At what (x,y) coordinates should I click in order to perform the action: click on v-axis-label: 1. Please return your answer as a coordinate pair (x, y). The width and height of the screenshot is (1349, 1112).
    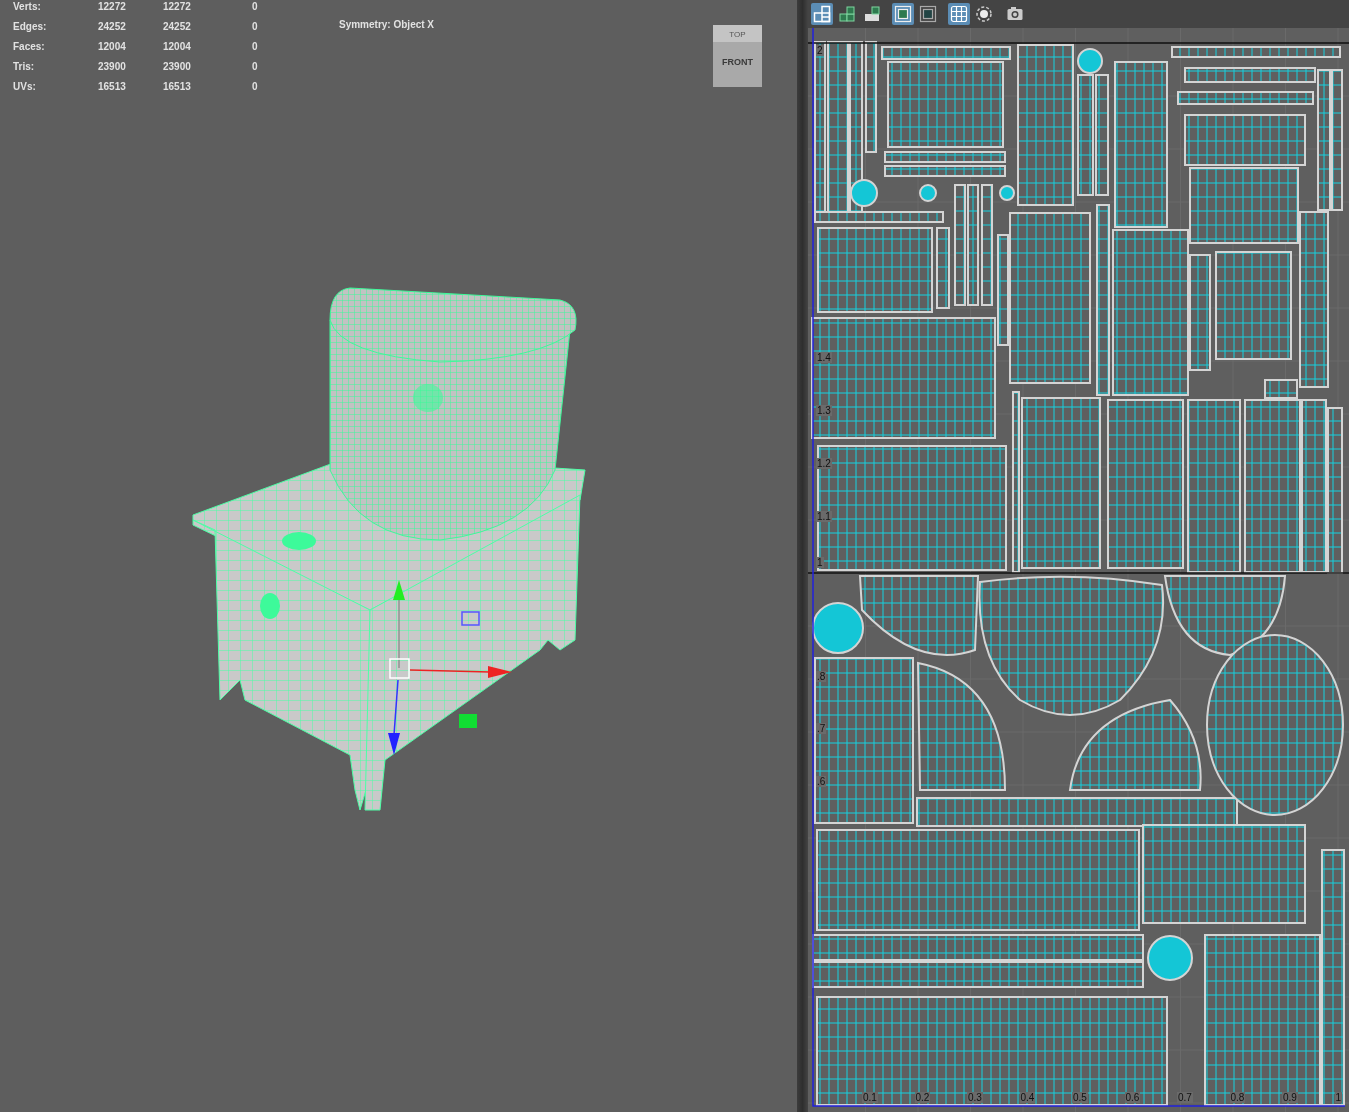
    Looking at the image, I should click on (820, 562).